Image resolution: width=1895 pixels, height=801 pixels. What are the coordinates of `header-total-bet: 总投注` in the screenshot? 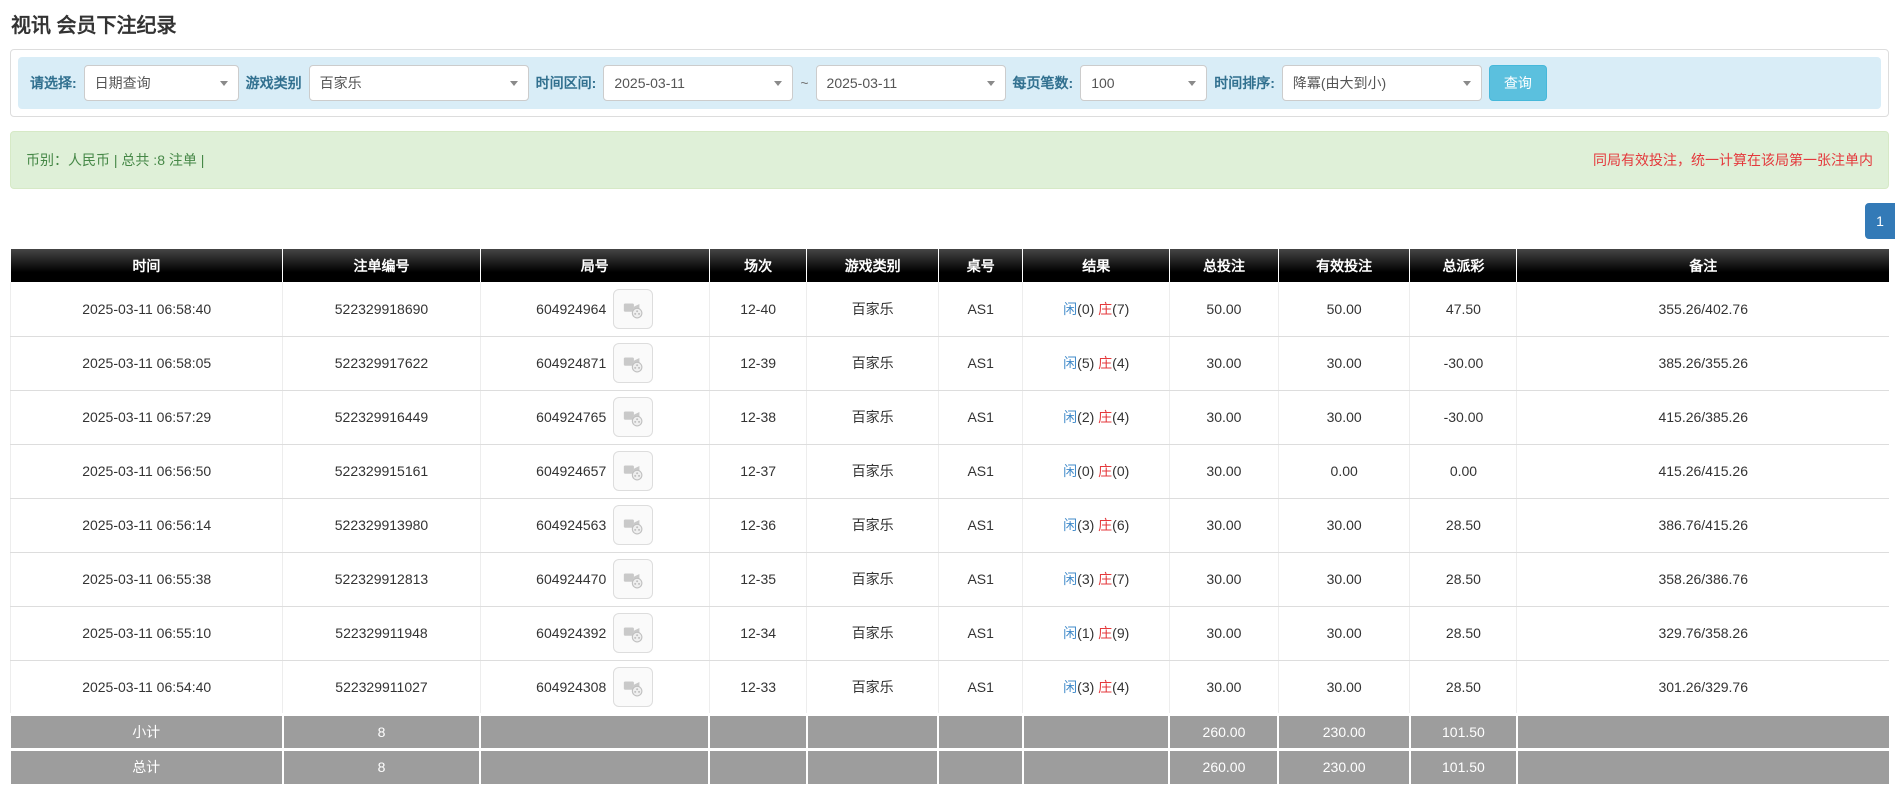 It's located at (1224, 265).